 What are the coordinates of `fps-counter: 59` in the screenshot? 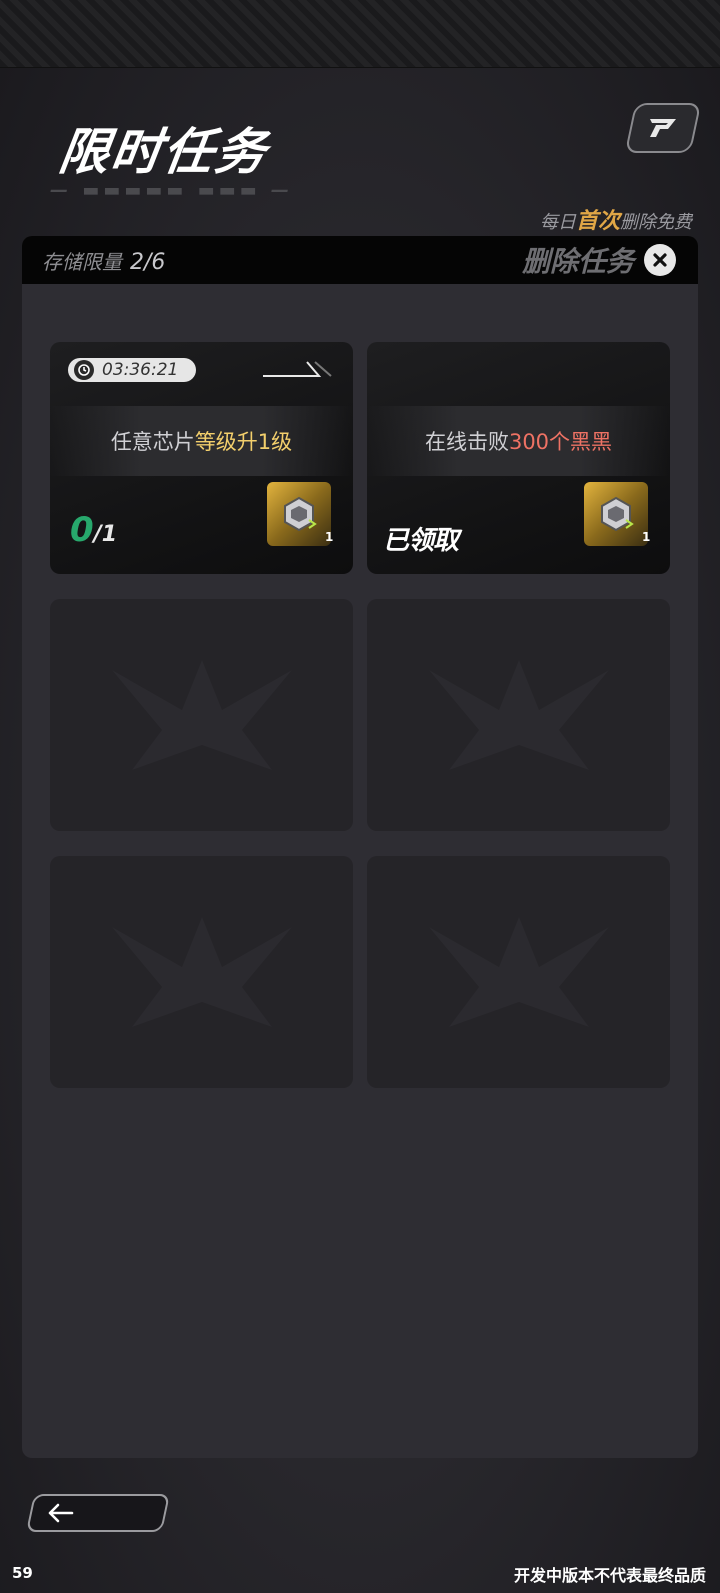 It's located at (22, 1573).